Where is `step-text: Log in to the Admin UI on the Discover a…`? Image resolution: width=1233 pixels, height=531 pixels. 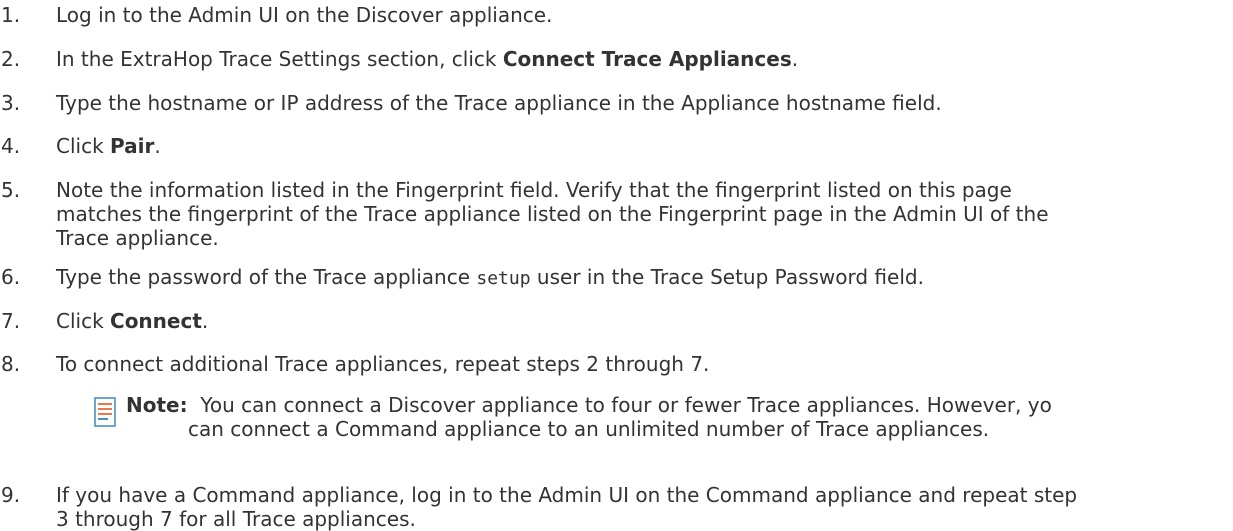 step-text: Log in to the Admin UI on the Discover a… is located at coordinates (304, 15).